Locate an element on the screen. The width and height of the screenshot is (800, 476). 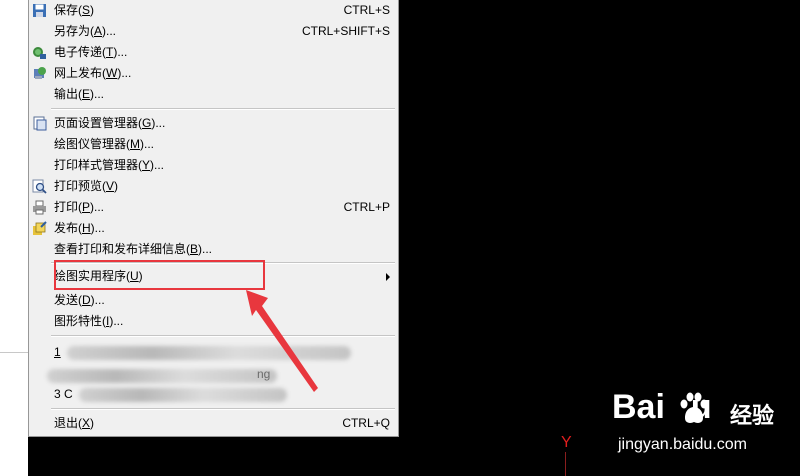
y-axis-label: Y is located at coordinates (566, 442).